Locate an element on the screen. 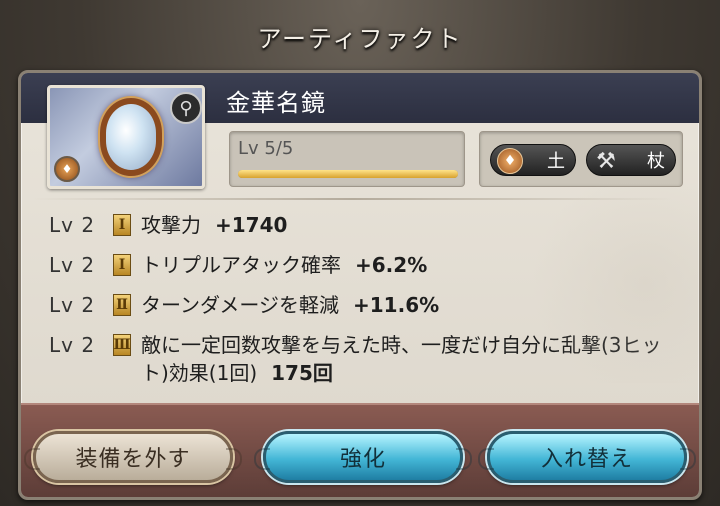 The image size is (720, 506). skill-desc: 敵に一定回数攻撃を与えた時、一度だけ自分に乱撃(3ヒット)効果(1回) is located at coordinates (401, 359).